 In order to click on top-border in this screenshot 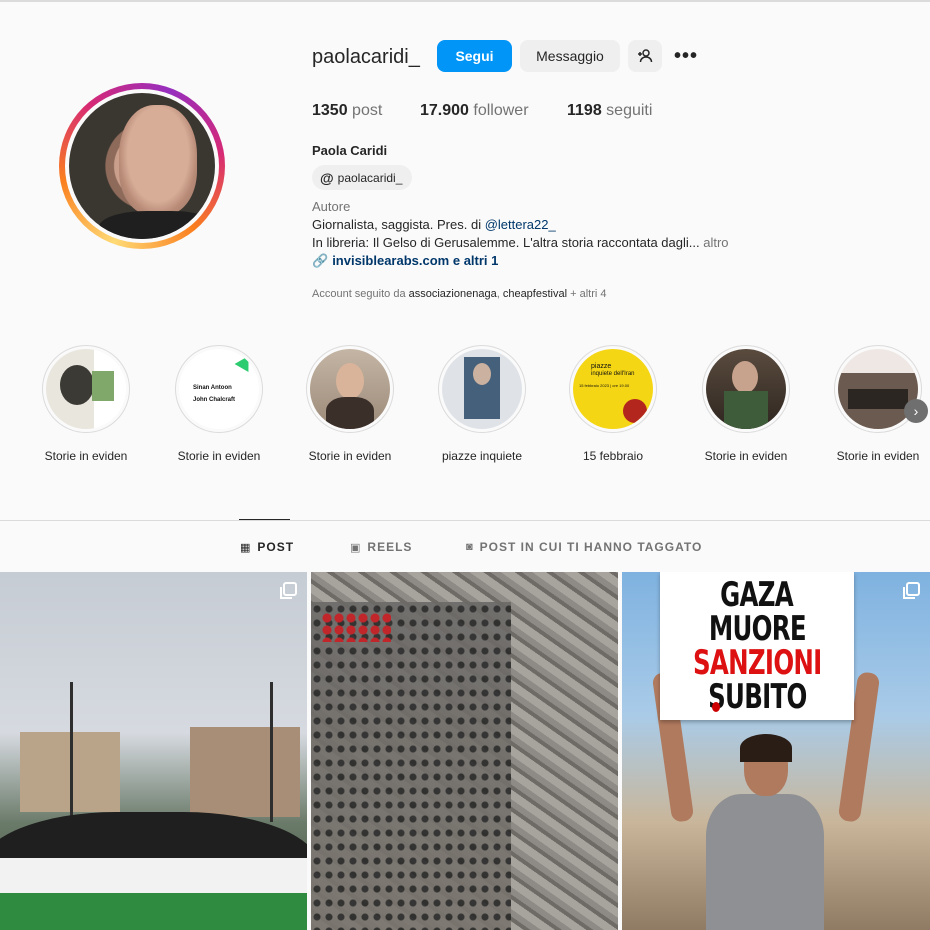, I will do `click(465, 1)`.